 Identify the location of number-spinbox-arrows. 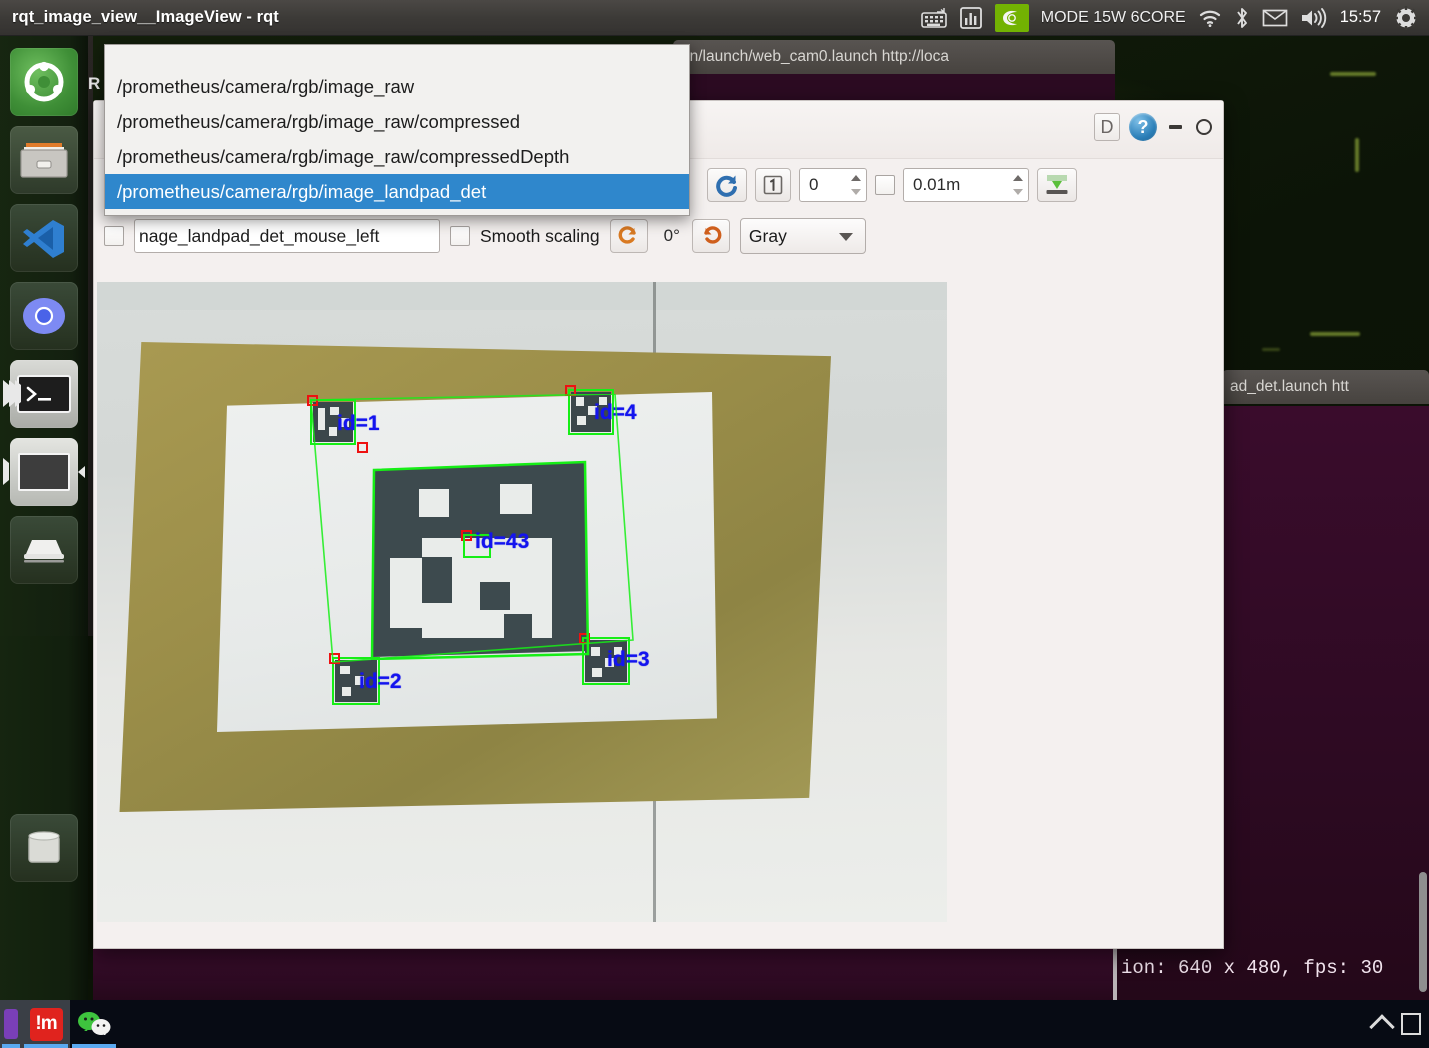
(856, 185).